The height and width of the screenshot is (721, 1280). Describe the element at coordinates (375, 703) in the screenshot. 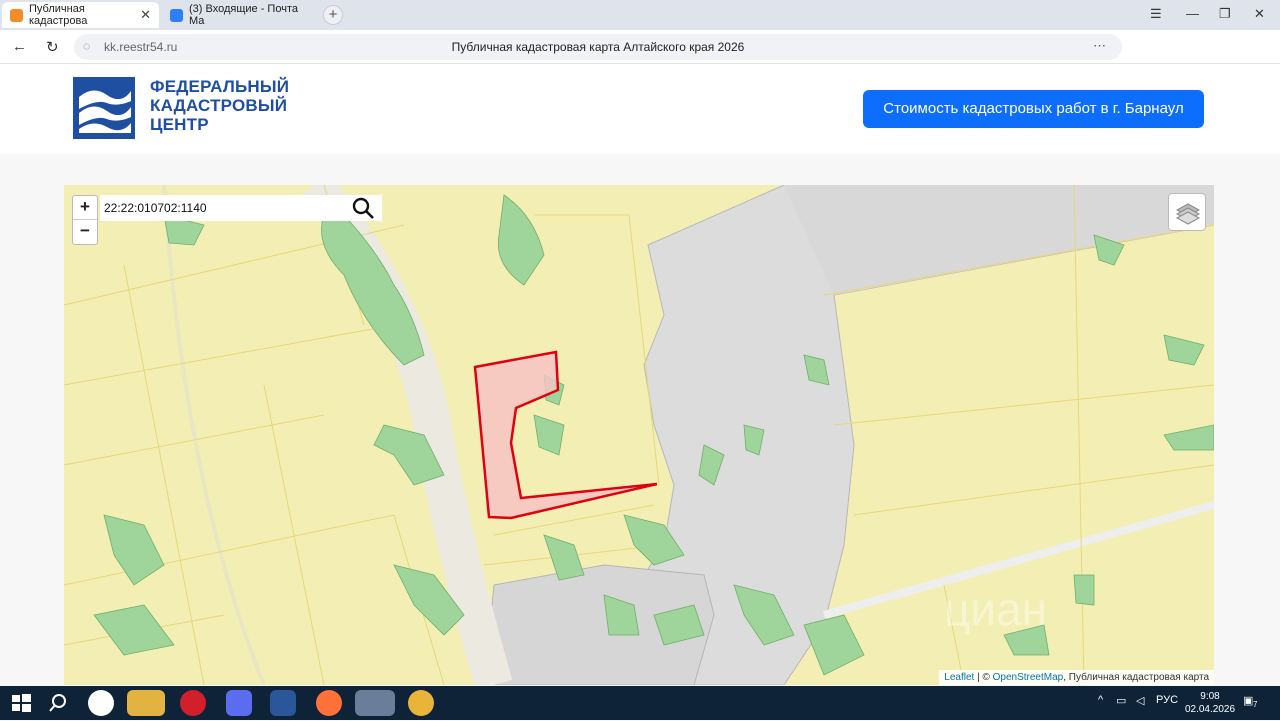

I see `yandex-browser-icon` at that location.